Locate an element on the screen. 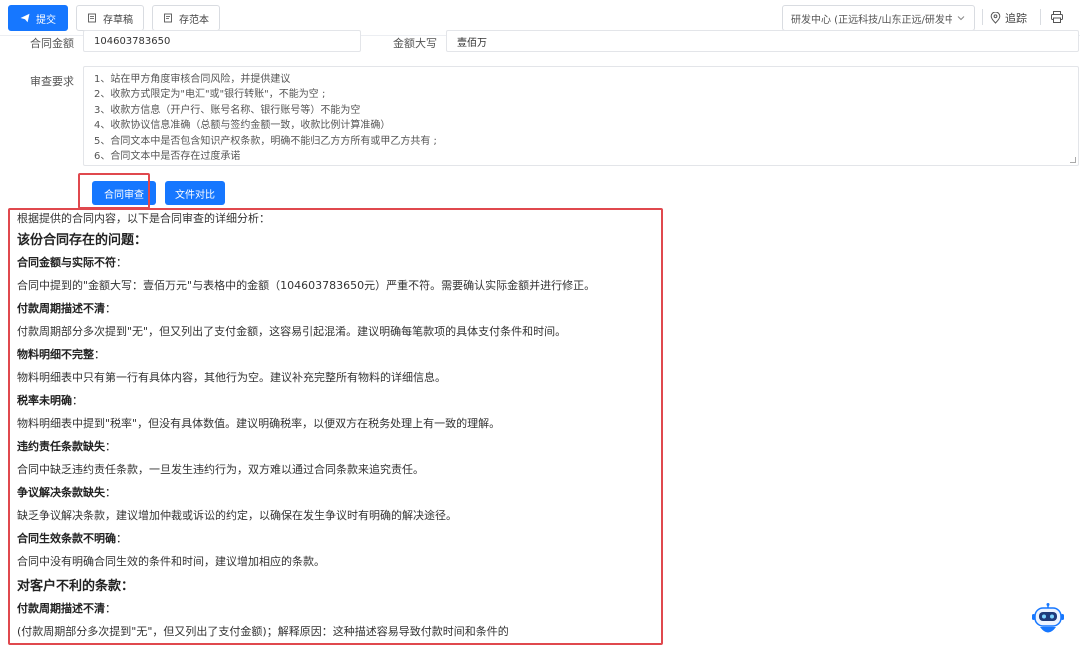  file-compare-label: 文件对比 is located at coordinates (195, 195).